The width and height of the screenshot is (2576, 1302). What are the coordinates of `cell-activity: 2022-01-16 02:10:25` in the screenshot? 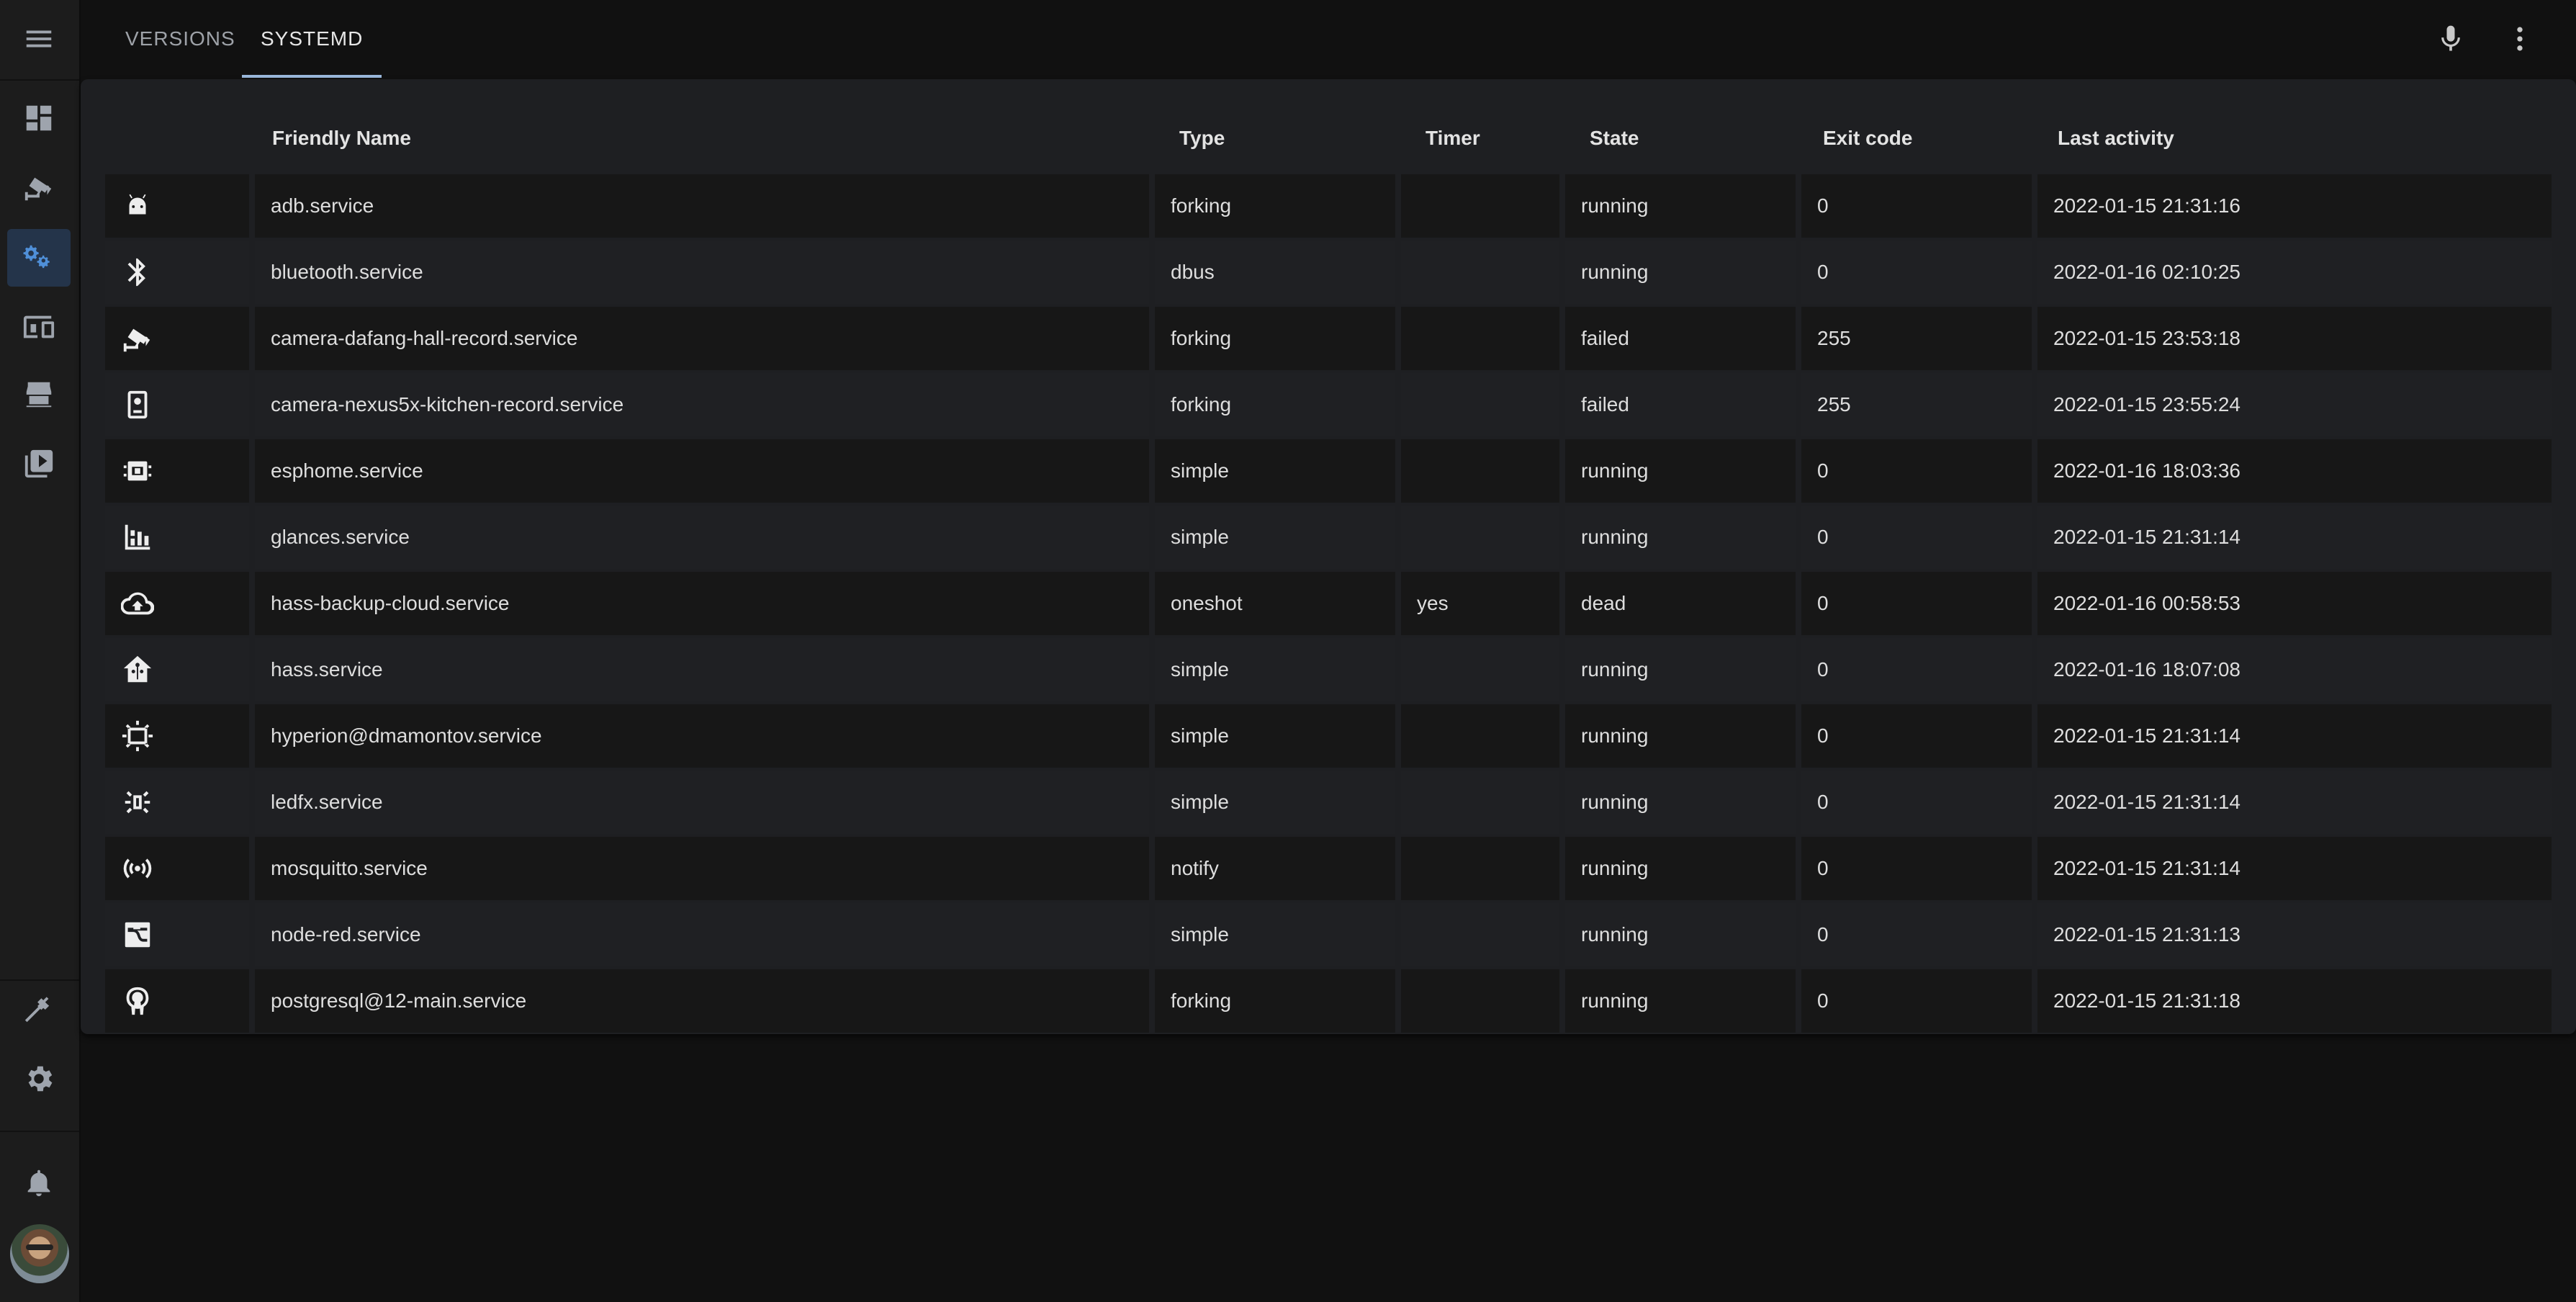 It's located at (2294, 272).